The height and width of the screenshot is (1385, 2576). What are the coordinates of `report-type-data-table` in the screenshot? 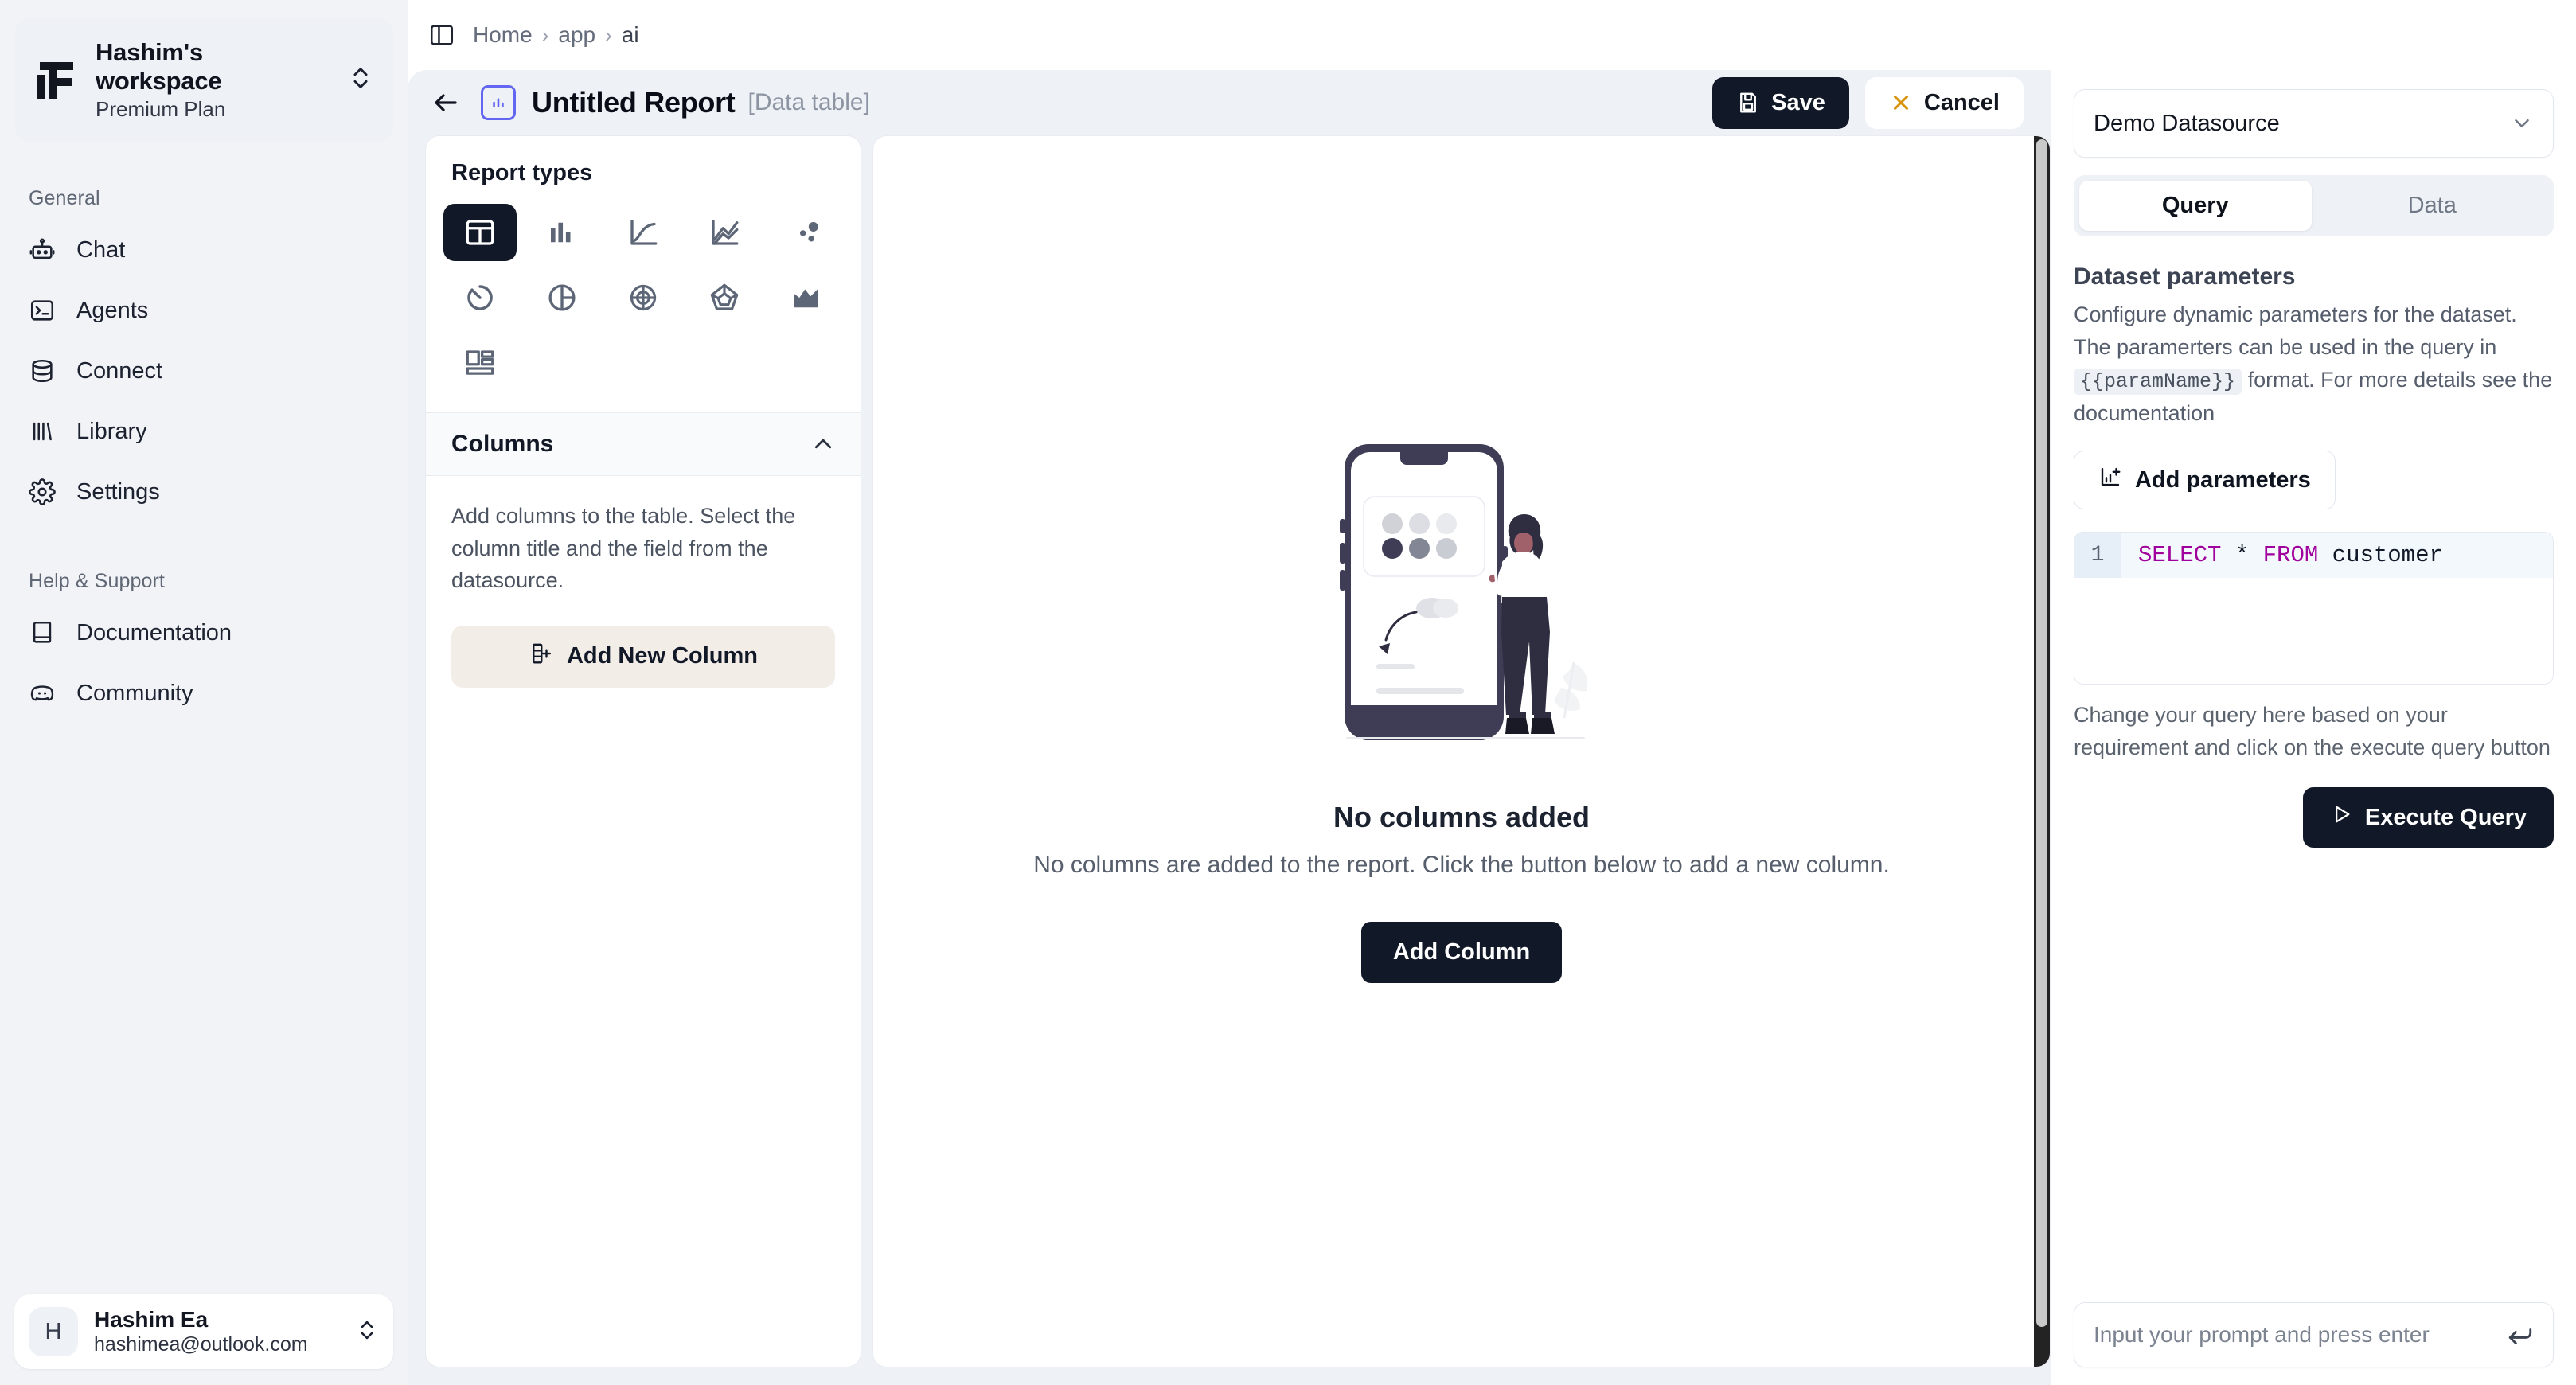 It's located at (480, 233).